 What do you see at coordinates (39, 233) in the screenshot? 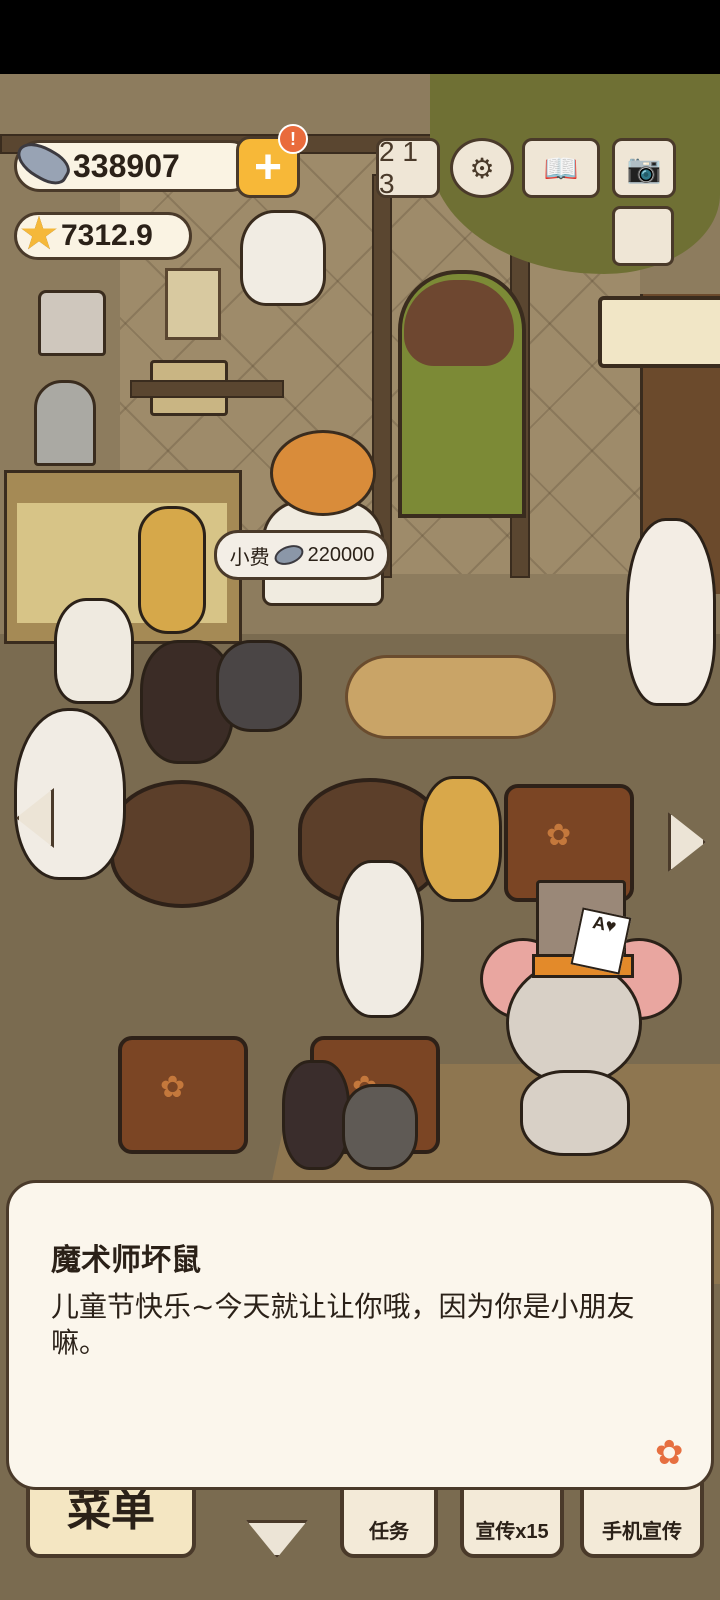
I see `star-icon: ★` at bounding box center [39, 233].